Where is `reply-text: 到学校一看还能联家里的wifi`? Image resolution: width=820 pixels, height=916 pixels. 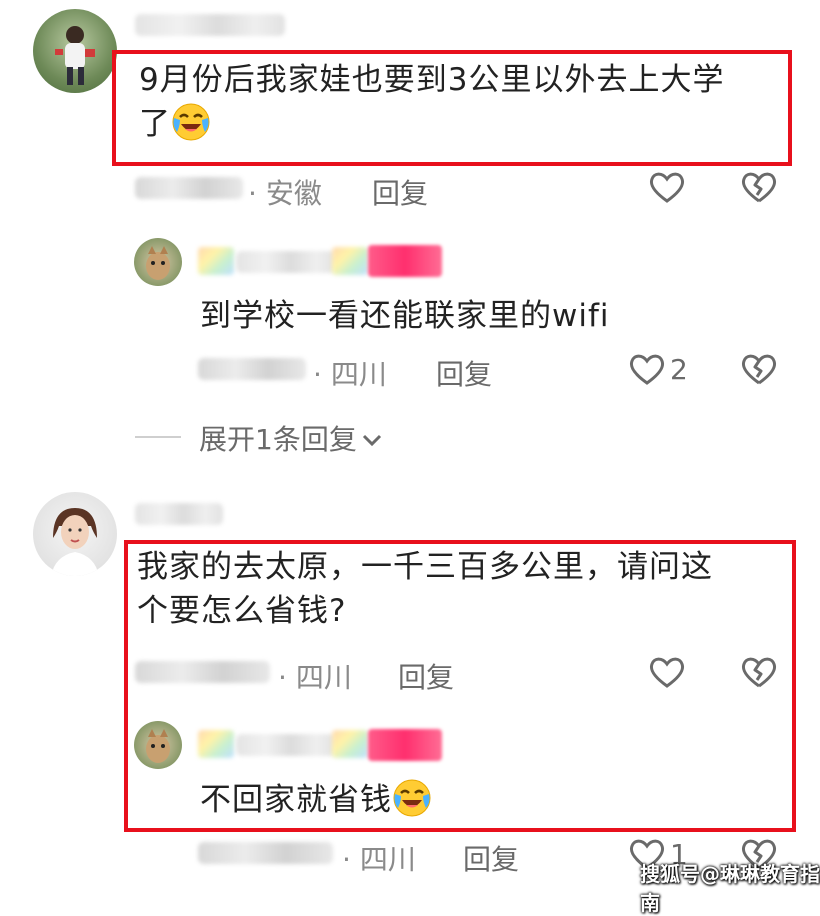 reply-text: 到学校一看还能联家里的wifi is located at coordinates (405, 316).